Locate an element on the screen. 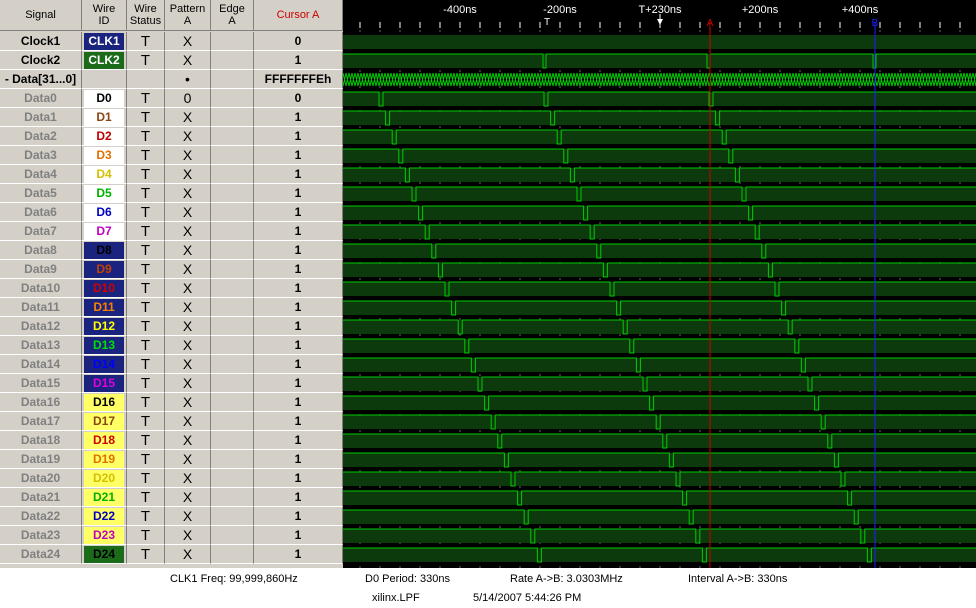 Image resolution: width=976 pixels, height=608 pixels. signal-row: Data17 D17 T X 1 is located at coordinates (171, 421).